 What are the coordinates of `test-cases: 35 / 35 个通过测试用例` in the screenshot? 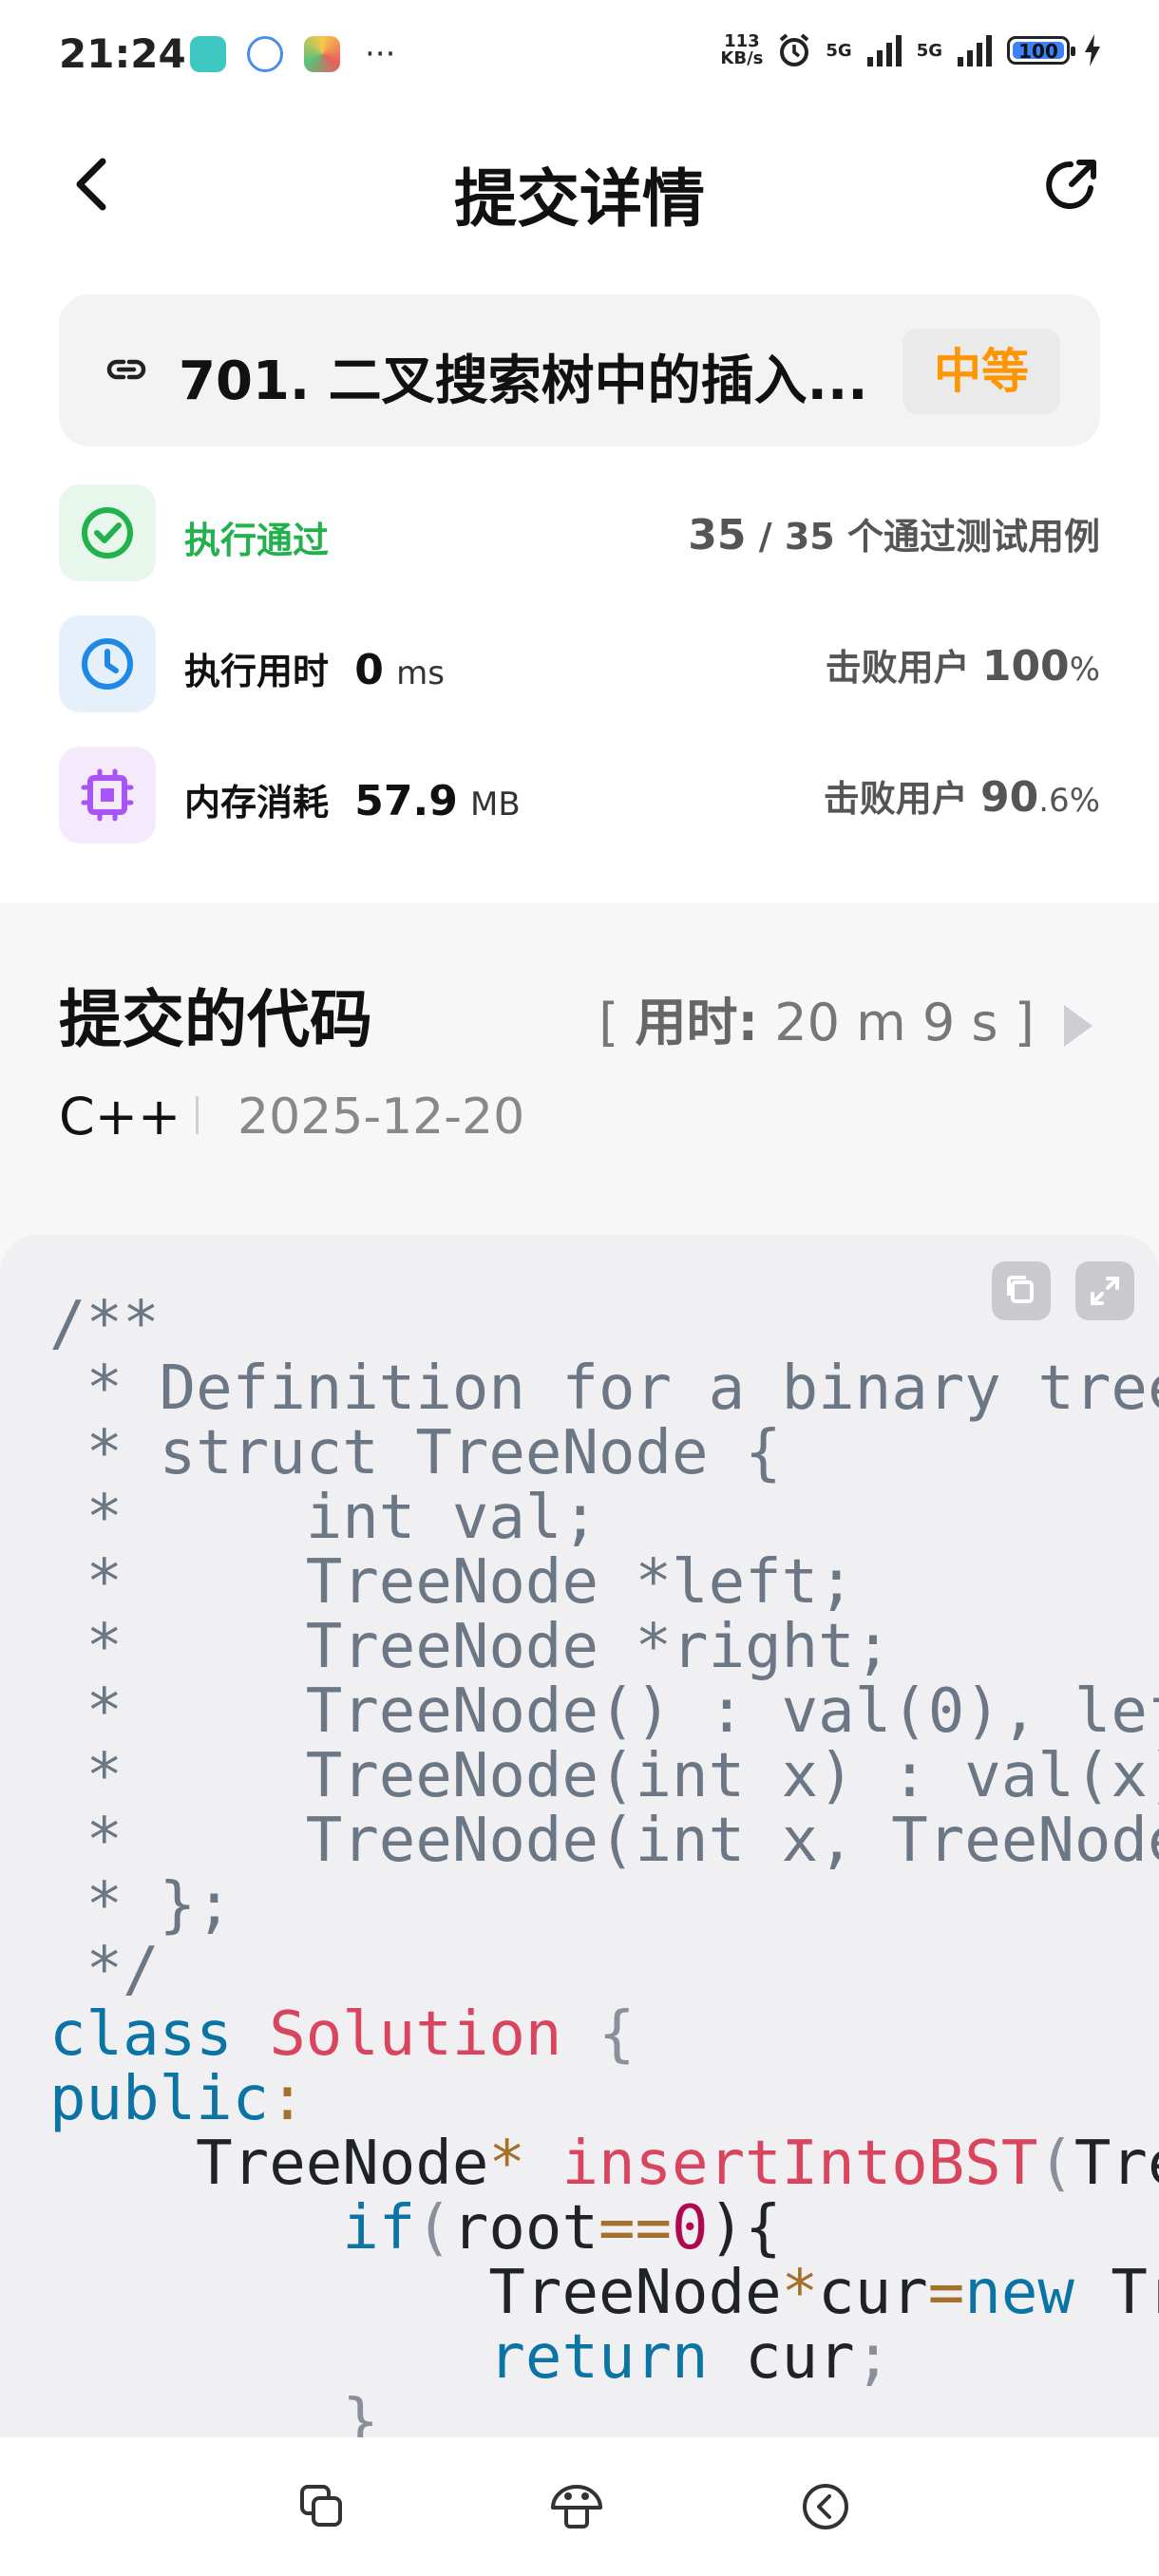 It's located at (894, 533).